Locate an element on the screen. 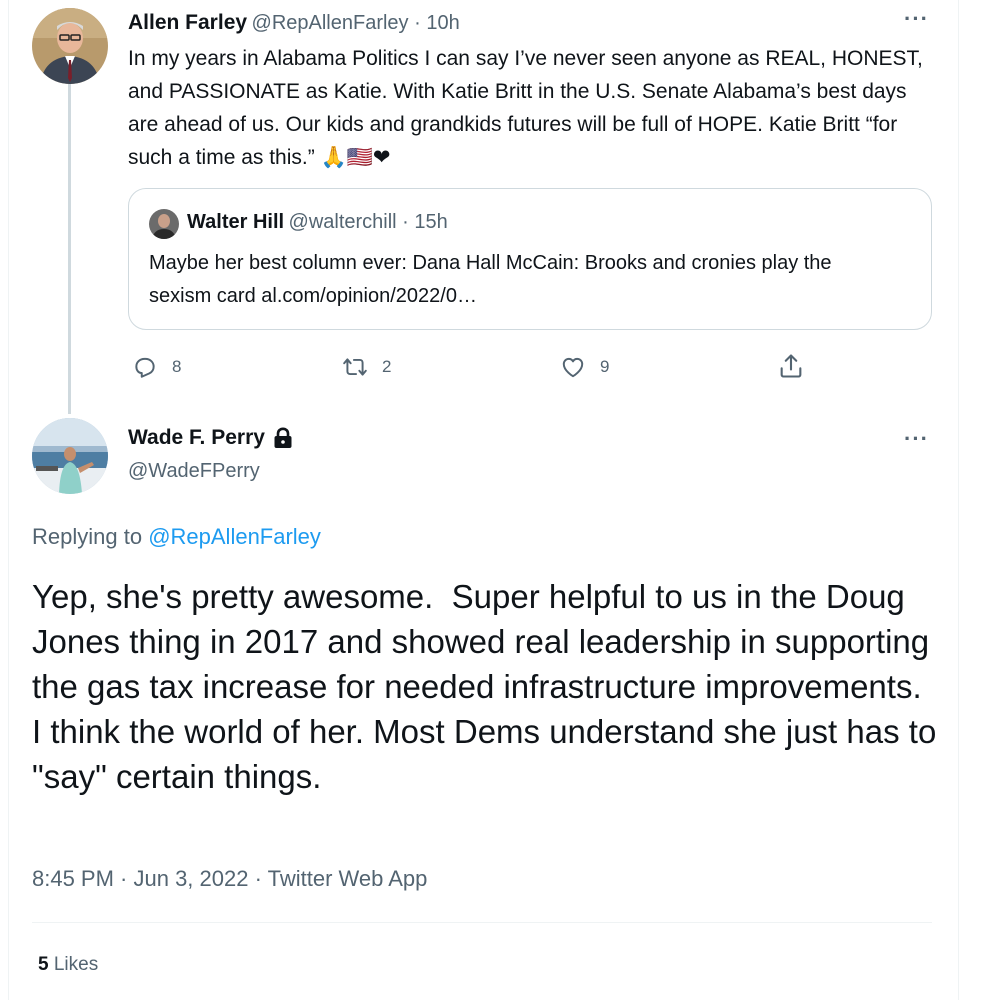 This screenshot has height=1000, width=1000. divider is located at coordinates (482, 922).